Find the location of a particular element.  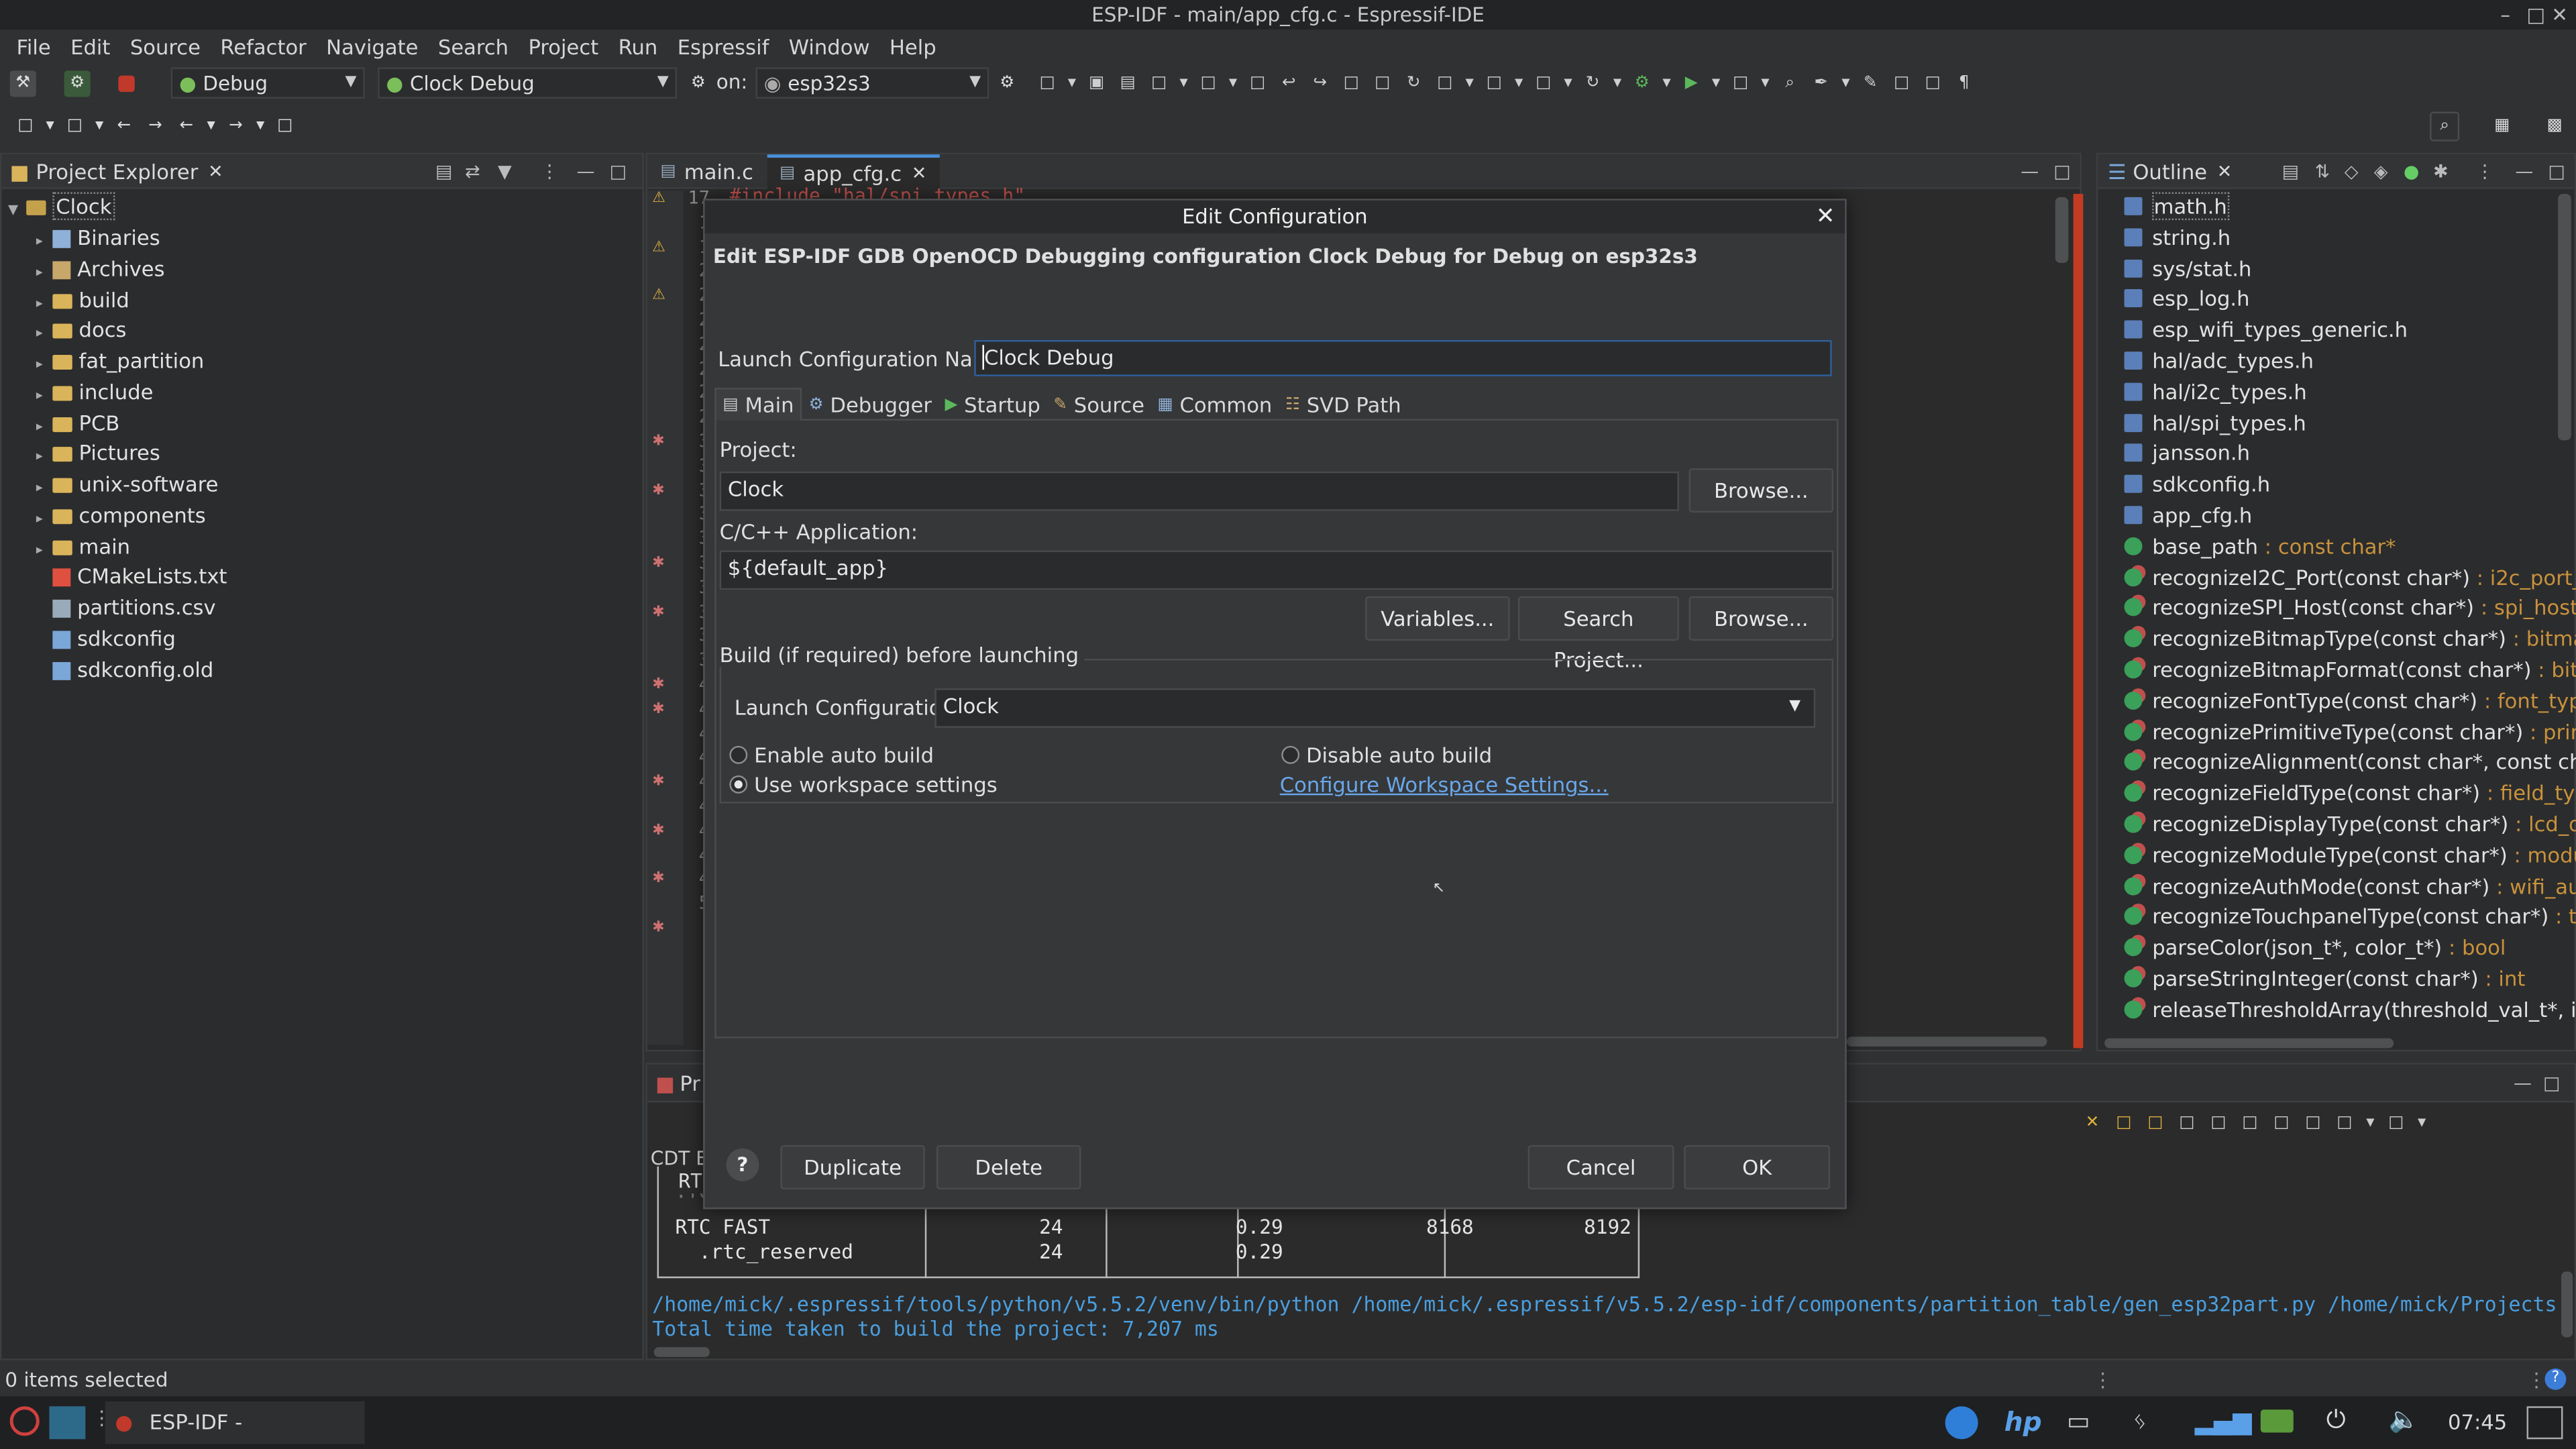

brush-icon: ✒ is located at coordinates (1821, 82).